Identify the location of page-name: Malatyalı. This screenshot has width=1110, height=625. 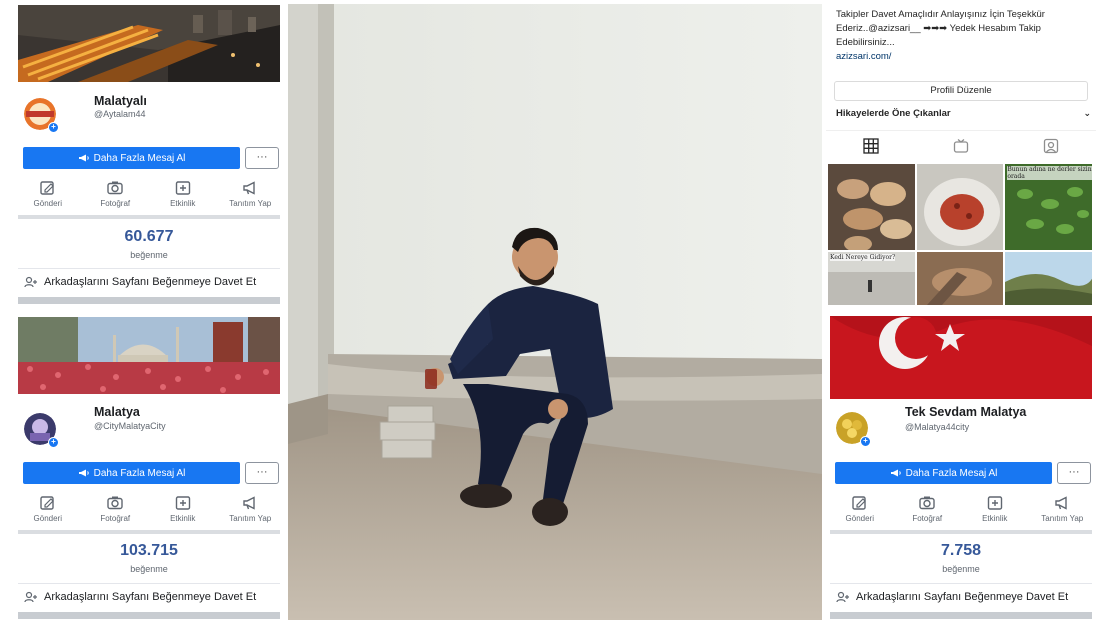
(120, 101).